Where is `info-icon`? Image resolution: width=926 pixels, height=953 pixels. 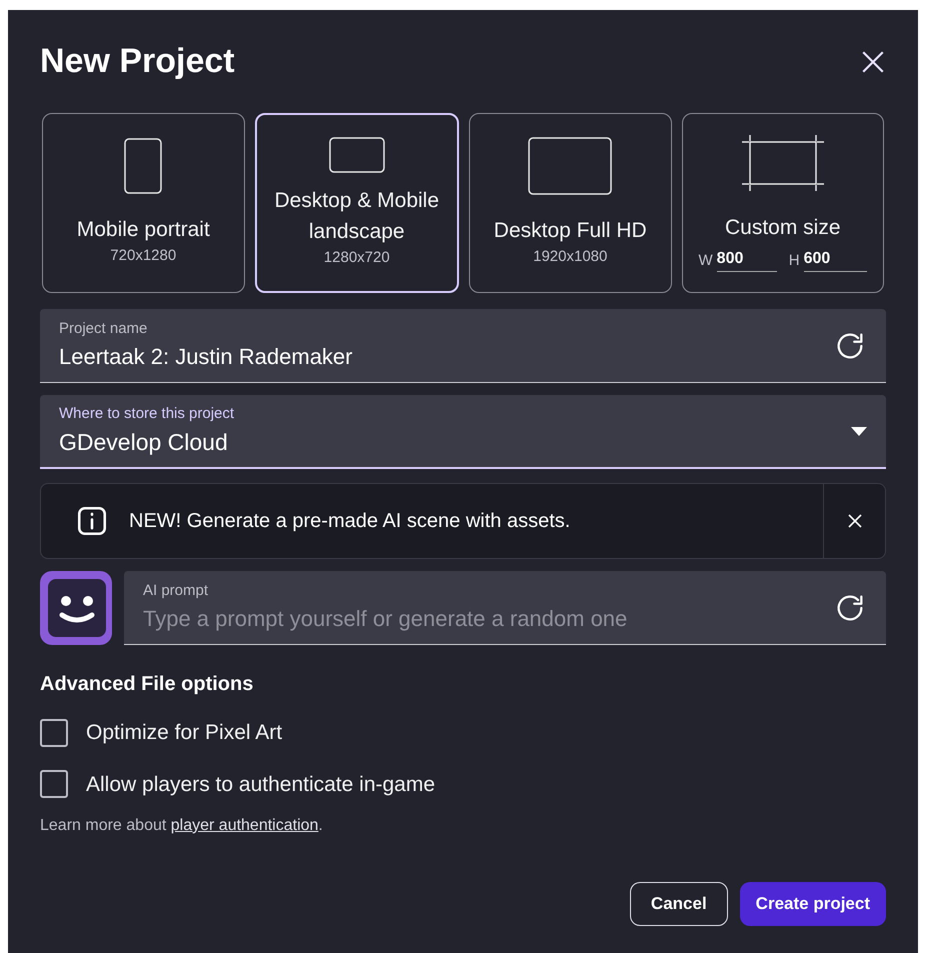
info-icon is located at coordinates (92, 521).